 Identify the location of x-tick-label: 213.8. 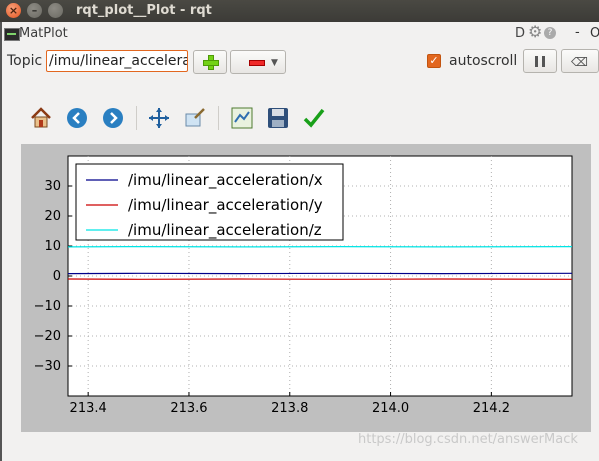
(289, 408).